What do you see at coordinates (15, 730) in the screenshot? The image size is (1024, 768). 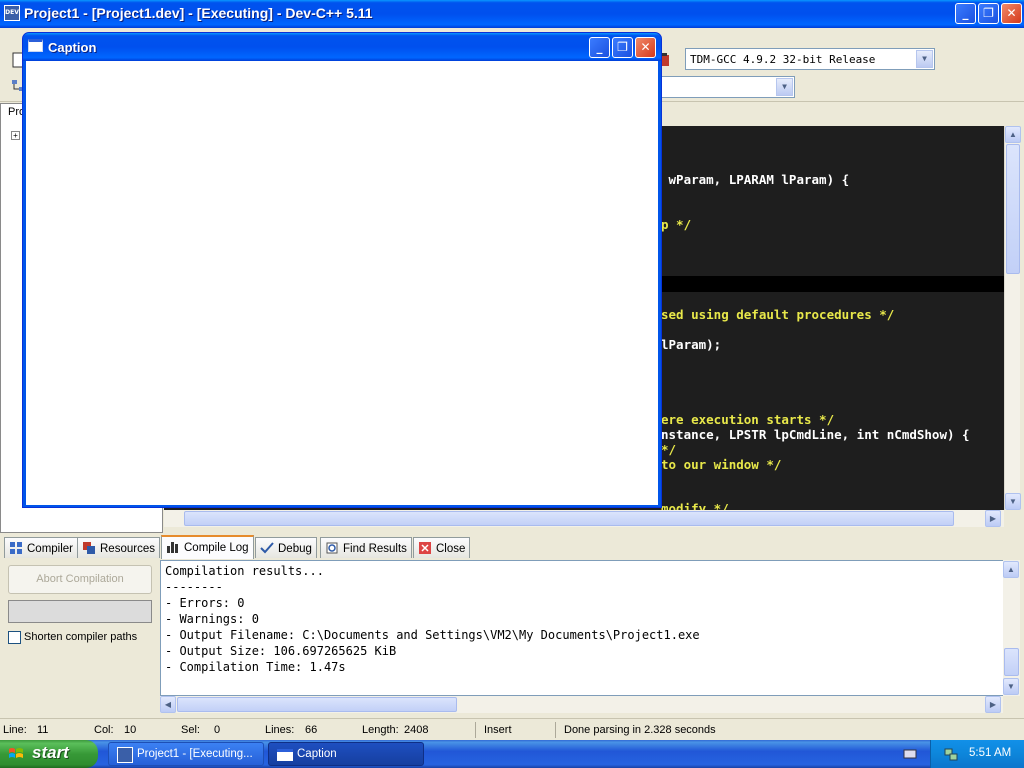 I see `status-line-label: Line:` at bounding box center [15, 730].